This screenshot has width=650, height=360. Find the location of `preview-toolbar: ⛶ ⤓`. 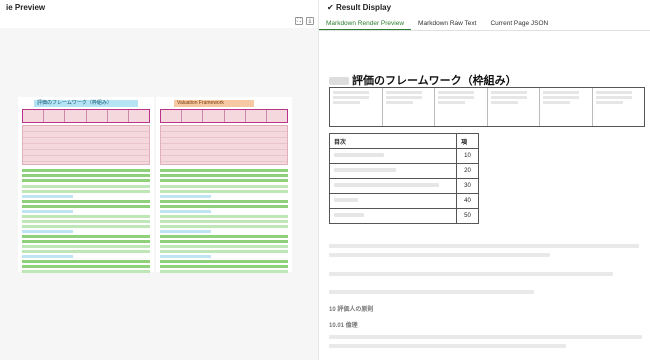

preview-toolbar: ⛶ ⤓ is located at coordinates (304, 21).